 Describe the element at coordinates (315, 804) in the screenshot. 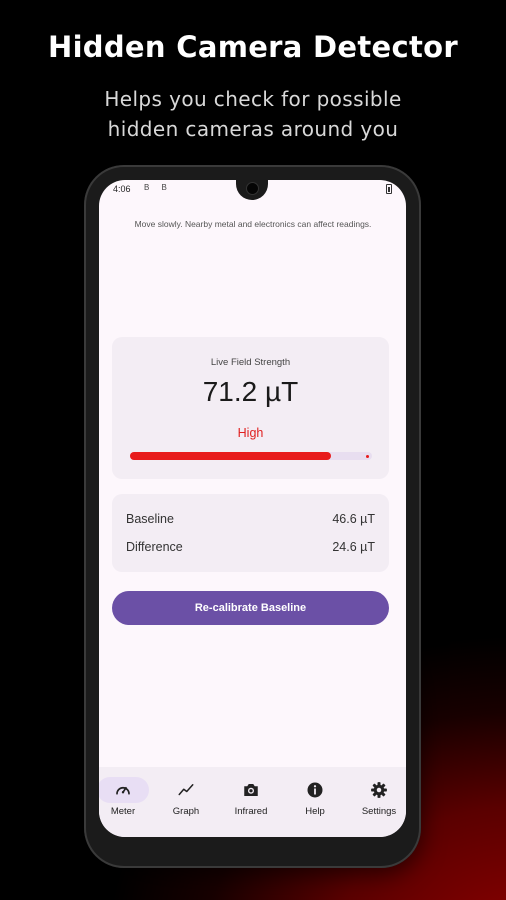

I see `nav-item-help: Help` at that location.